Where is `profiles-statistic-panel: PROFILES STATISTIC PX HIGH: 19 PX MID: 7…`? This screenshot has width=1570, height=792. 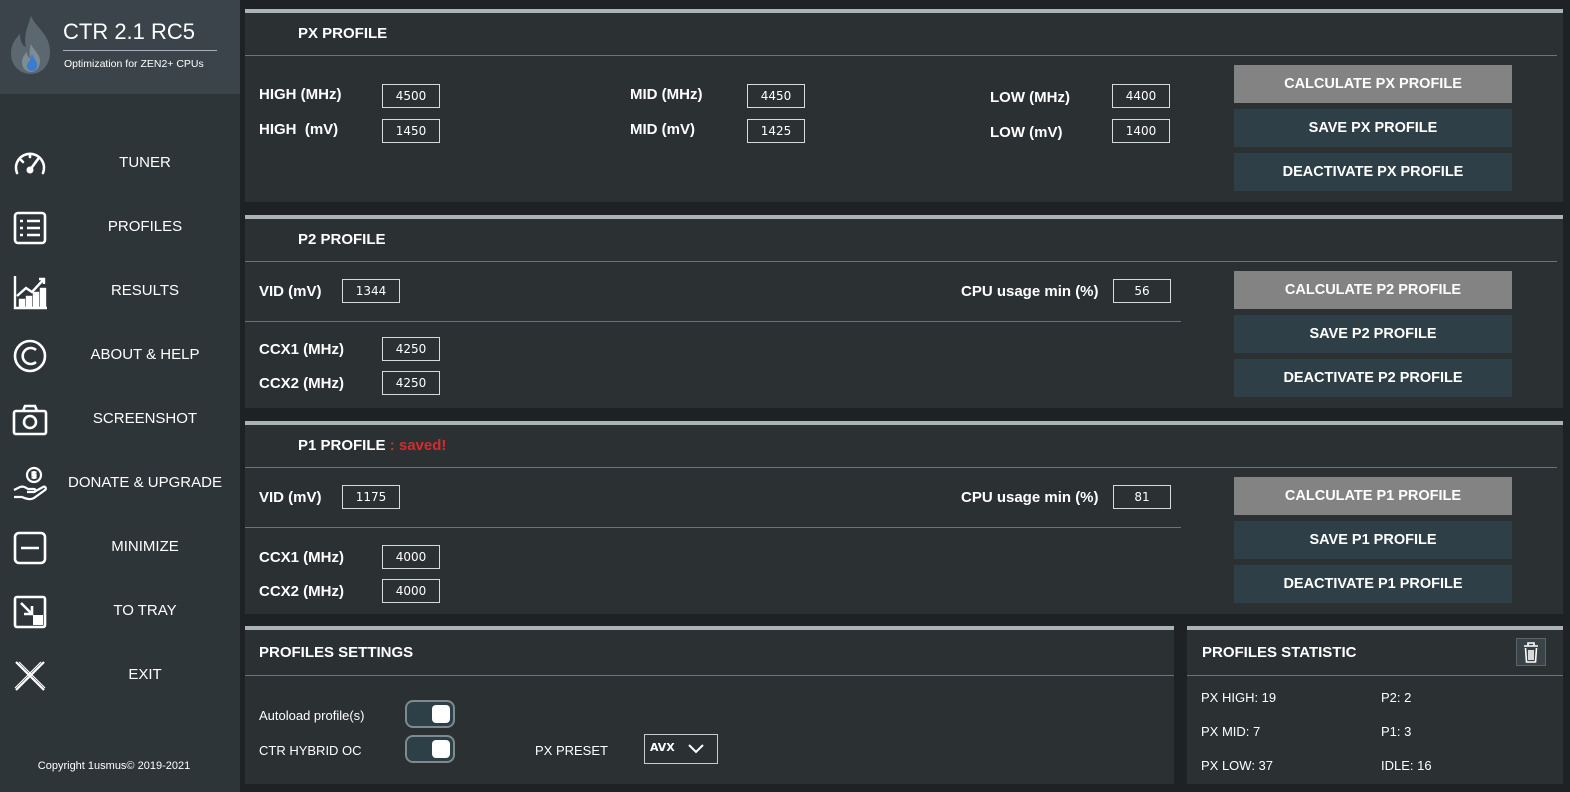 profiles-statistic-panel: PROFILES STATISTIC PX HIGH: 19 PX MID: 7… is located at coordinates (1375, 705).